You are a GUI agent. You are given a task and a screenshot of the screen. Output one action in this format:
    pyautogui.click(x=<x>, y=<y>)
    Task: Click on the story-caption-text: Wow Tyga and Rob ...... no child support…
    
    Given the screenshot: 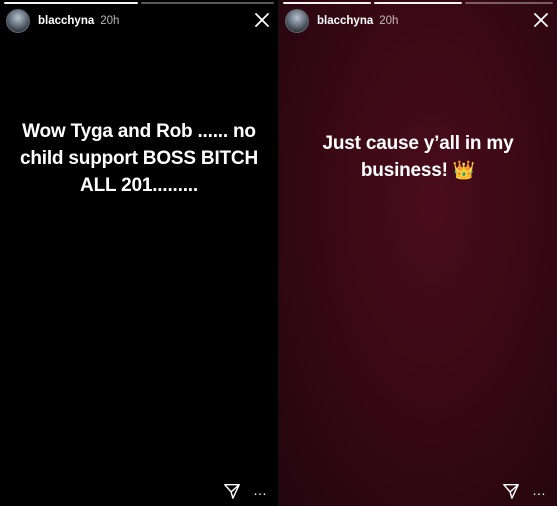 What is the action you would take?
    pyautogui.click(x=139, y=158)
    